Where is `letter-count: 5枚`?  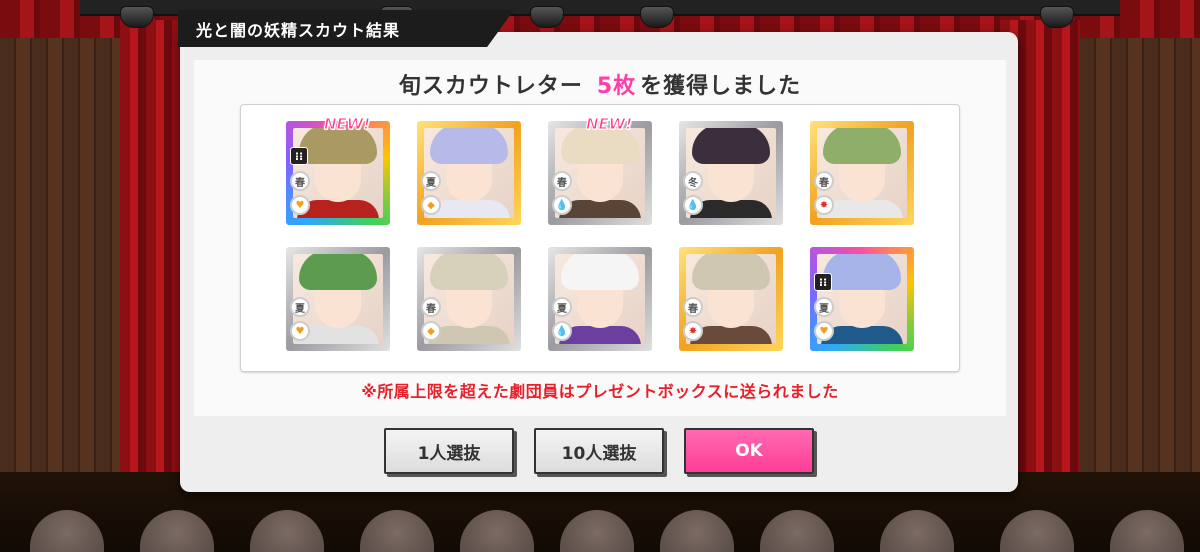
letter-count: 5枚 is located at coordinates (616, 86).